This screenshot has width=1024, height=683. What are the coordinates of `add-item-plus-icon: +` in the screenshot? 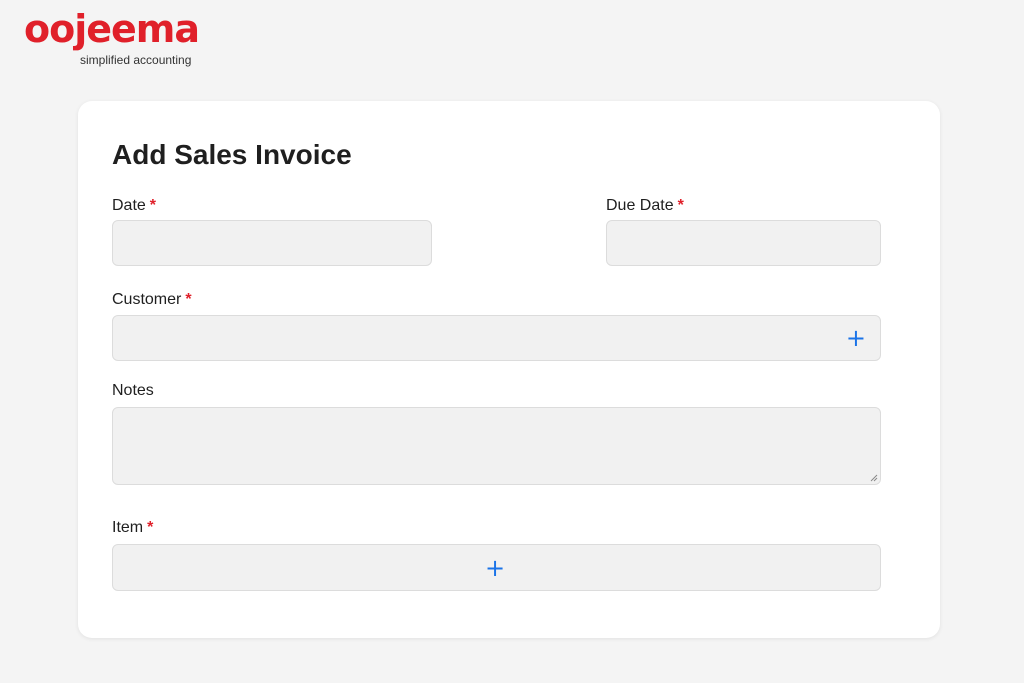 It's located at (495, 568).